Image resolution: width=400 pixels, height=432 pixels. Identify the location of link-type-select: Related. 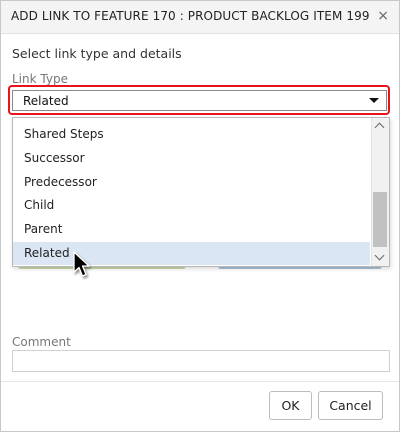
(199, 100).